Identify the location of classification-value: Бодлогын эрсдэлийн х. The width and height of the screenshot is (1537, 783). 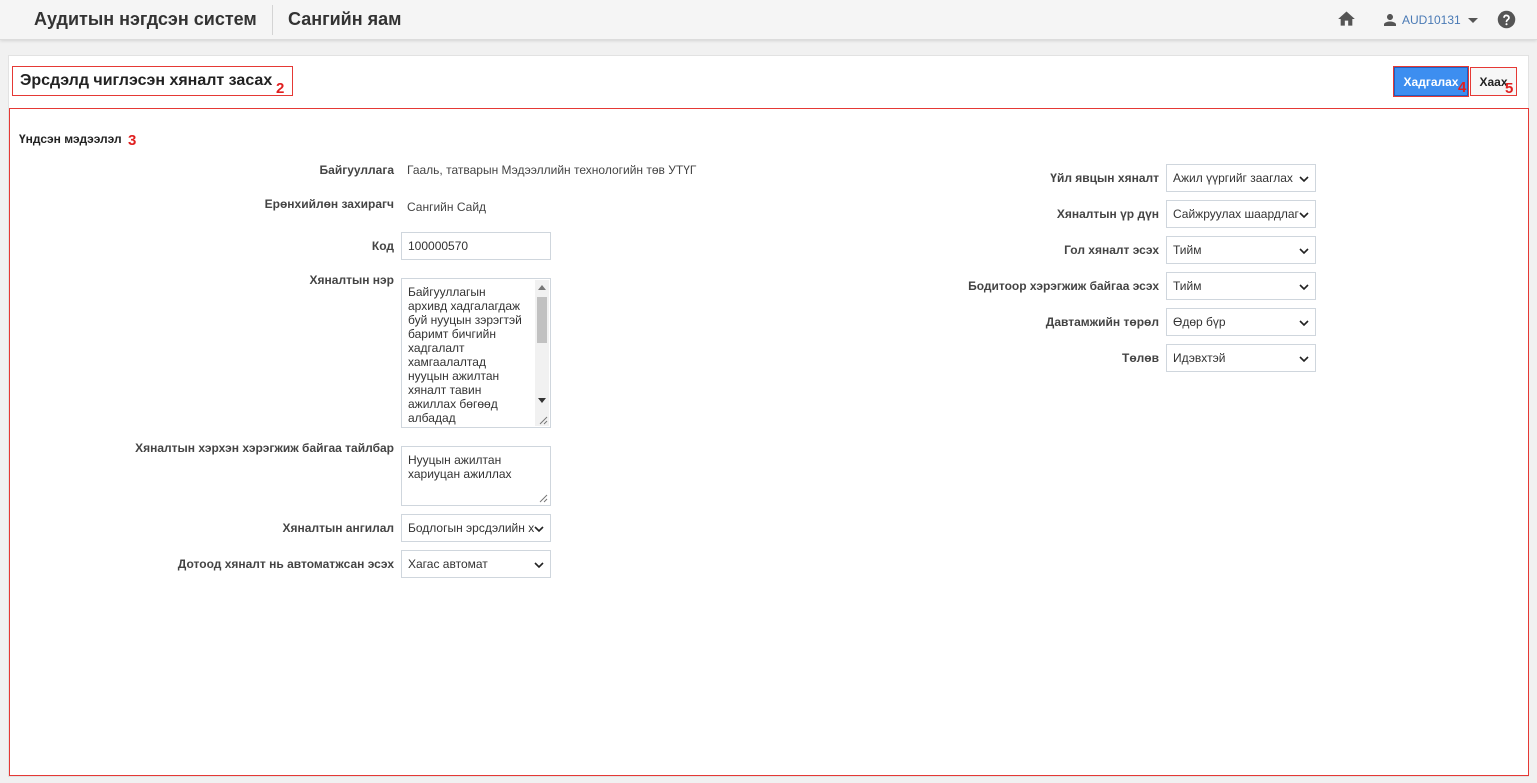
(471, 528).